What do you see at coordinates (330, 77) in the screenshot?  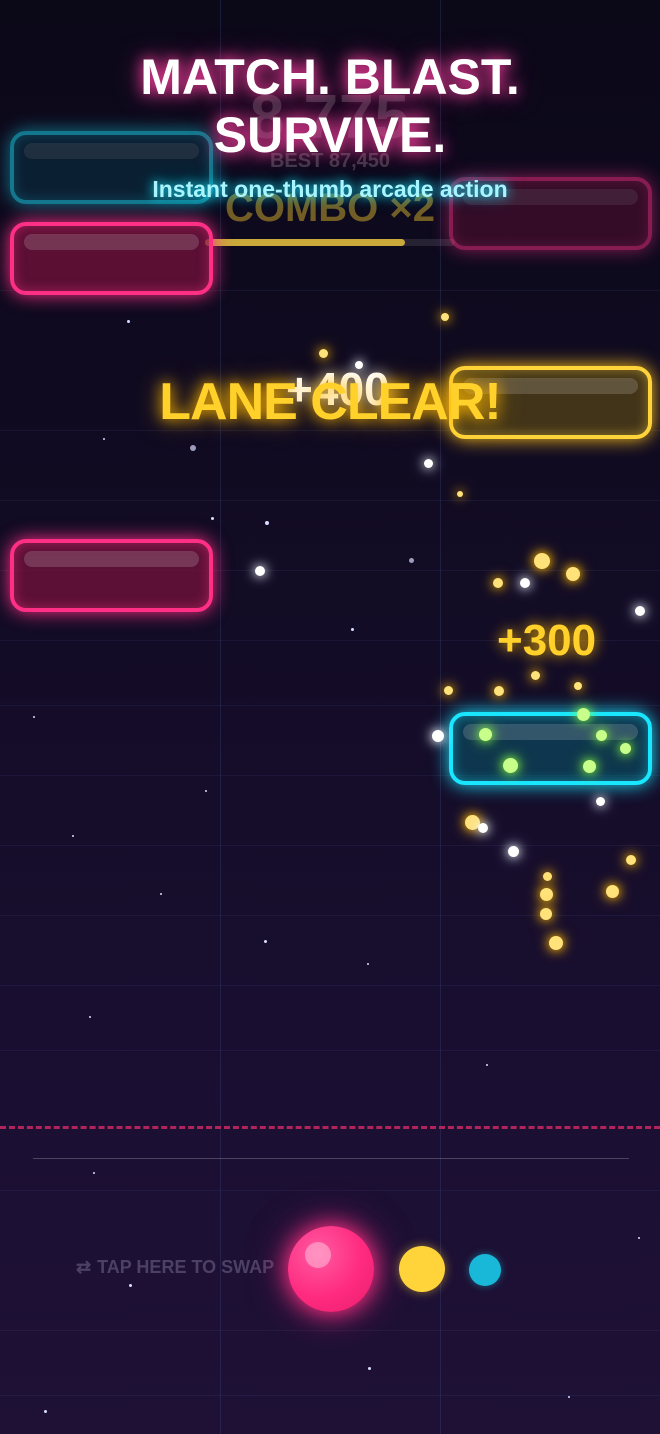 I see `headline-line-1: MATCH. BLAST.` at bounding box center [330, 77].